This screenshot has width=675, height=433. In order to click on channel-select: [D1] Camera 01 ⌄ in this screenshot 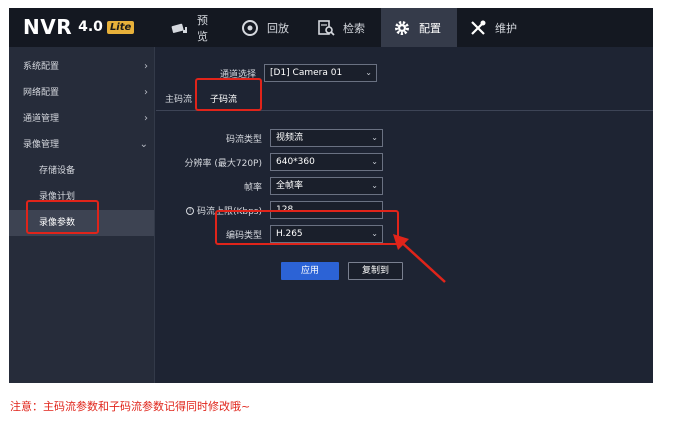, I will do `click(320, 73)`.